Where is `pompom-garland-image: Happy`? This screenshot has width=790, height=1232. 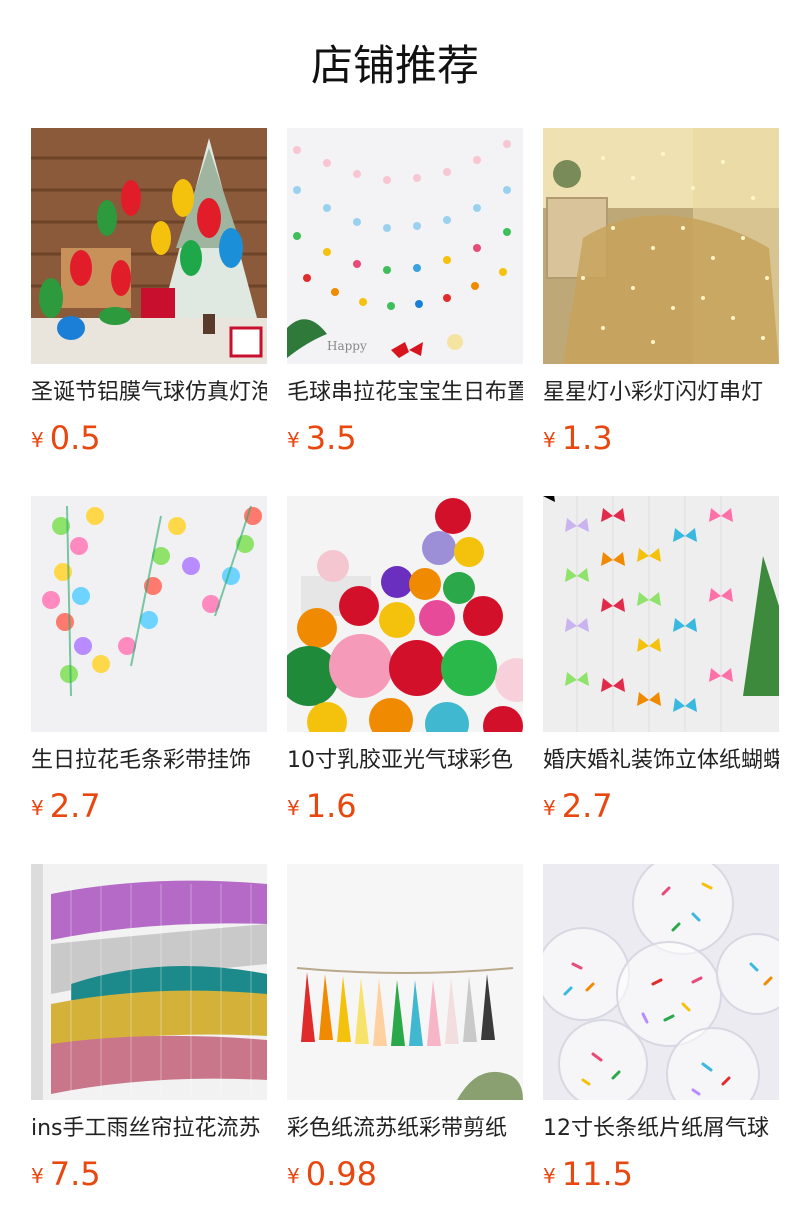 pompom-garland-image: Happy is located at coordinates (405, 246).